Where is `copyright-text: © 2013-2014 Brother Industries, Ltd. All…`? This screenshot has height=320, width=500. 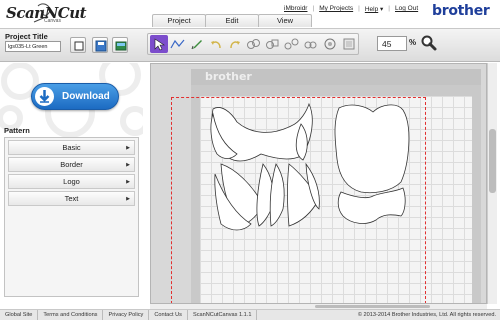
copyright-text: © 2013-2014 Brother Industries, Ltd. All… is located at coordinates (426, 315).